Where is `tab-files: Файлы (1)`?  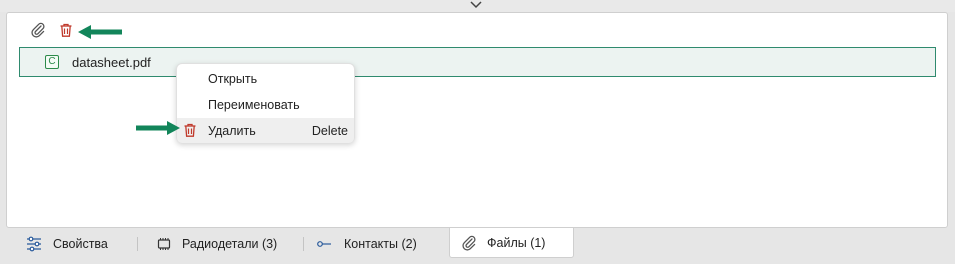
tab-files: Файлы (1) is located at coordinates (511, 243).